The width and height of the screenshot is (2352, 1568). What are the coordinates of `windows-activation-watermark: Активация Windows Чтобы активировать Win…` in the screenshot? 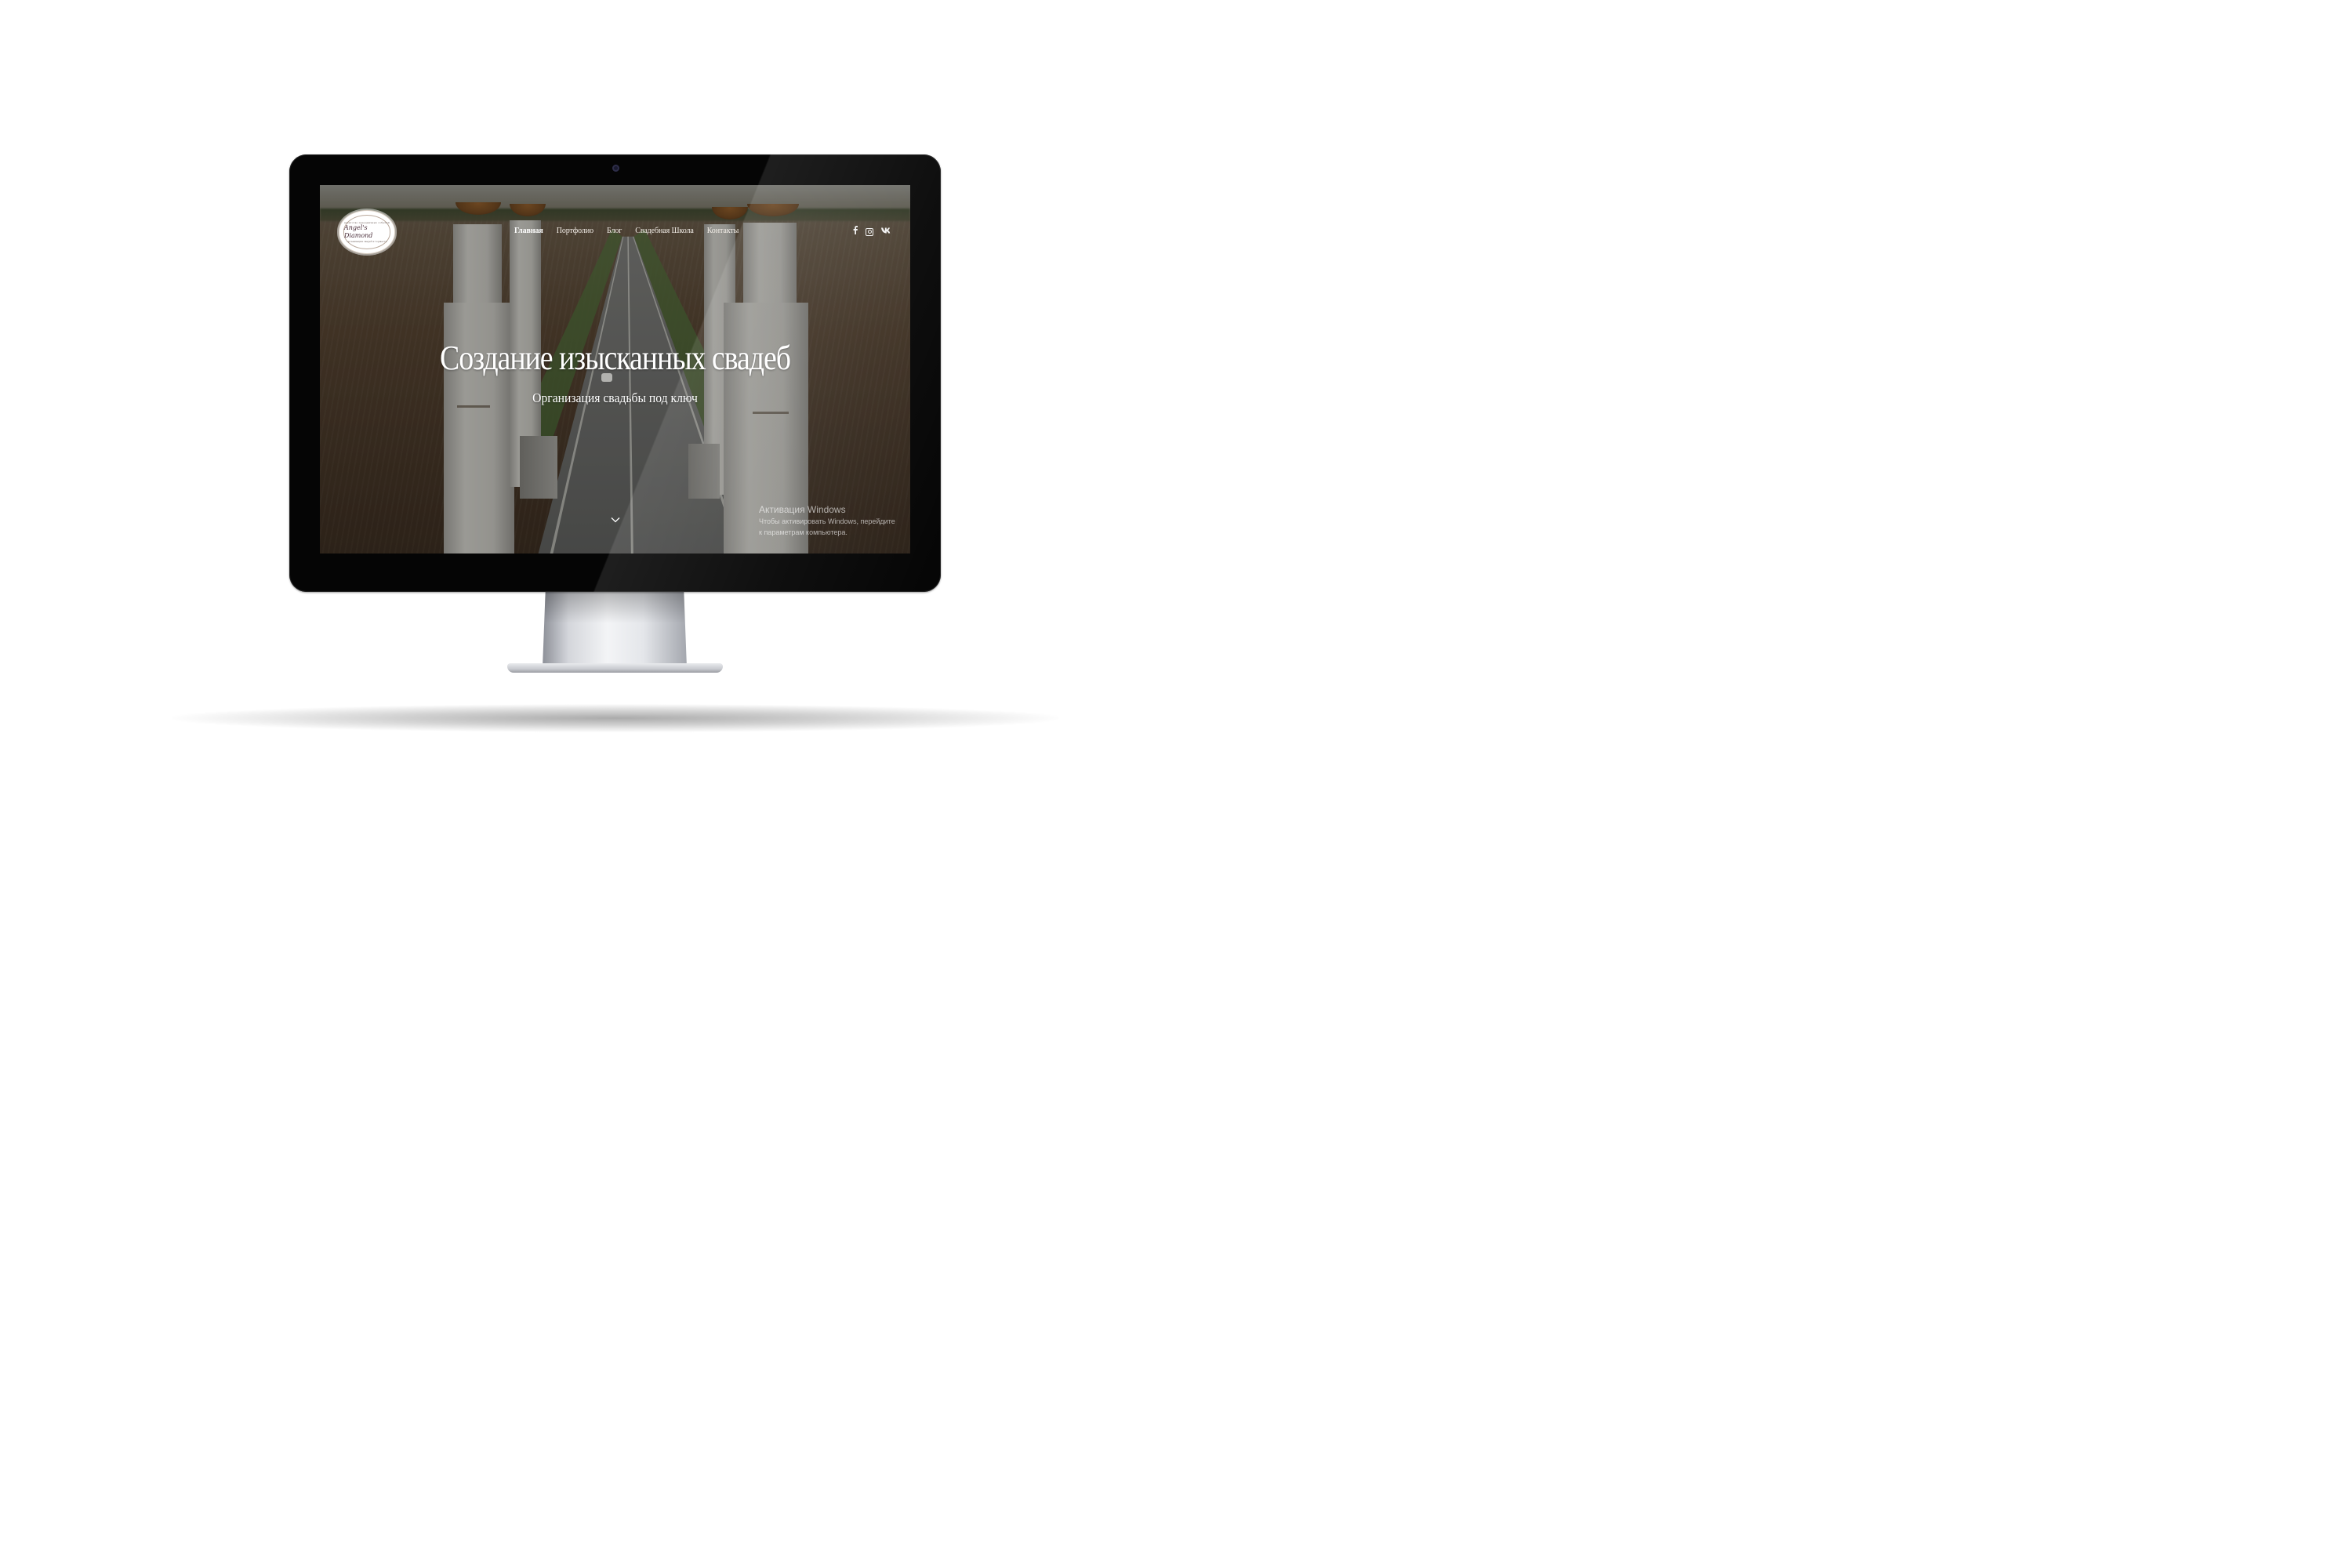 It's located at (828, 521).